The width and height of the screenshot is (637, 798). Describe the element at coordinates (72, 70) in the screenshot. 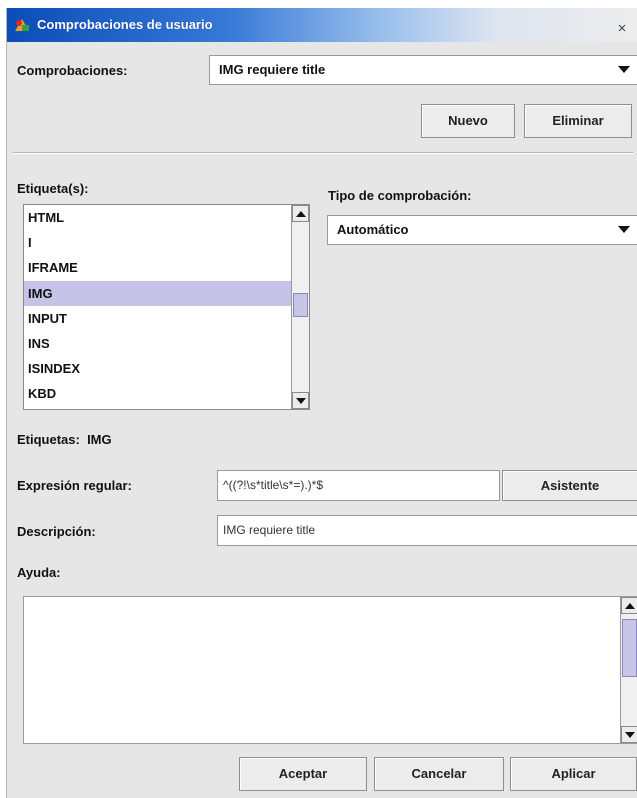

I see `checks-label: Comprobaciones:` at that location.